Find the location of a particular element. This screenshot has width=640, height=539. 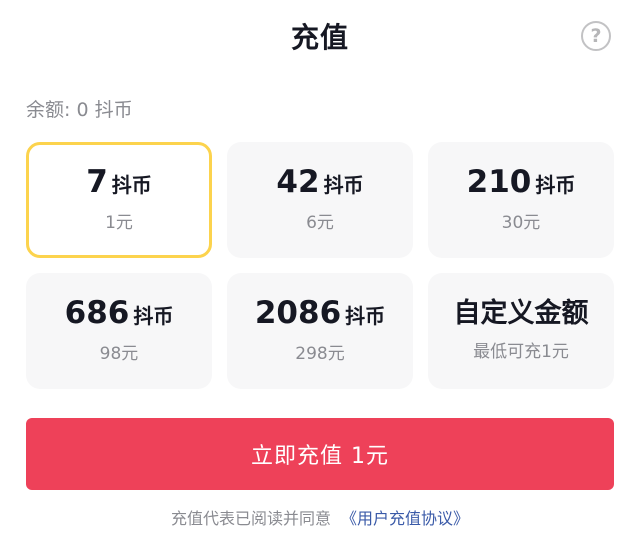

option-price: 30元 is located at coordinates (521, 223).